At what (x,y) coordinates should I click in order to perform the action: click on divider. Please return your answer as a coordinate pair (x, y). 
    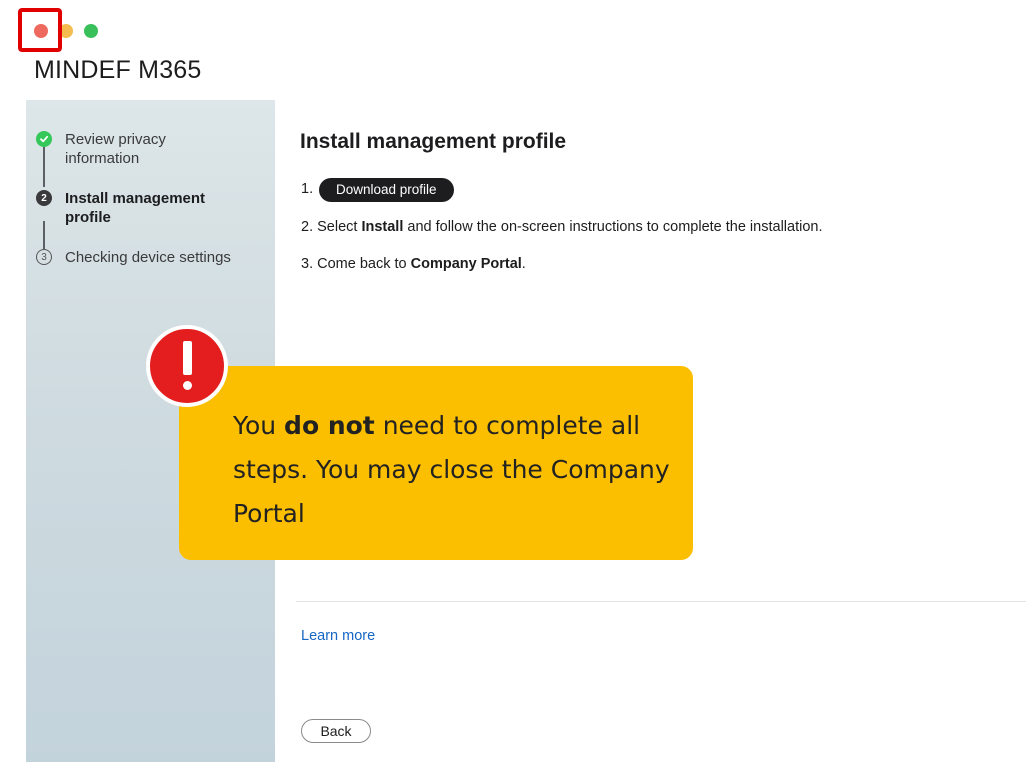
    Looking at the image, I should click on (661, 601).